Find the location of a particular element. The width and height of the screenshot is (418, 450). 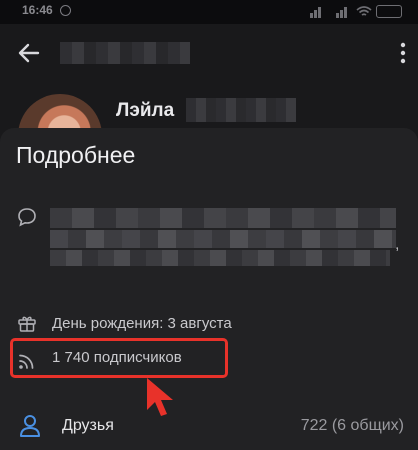

battery-icon is located at coordinates (389, 11).